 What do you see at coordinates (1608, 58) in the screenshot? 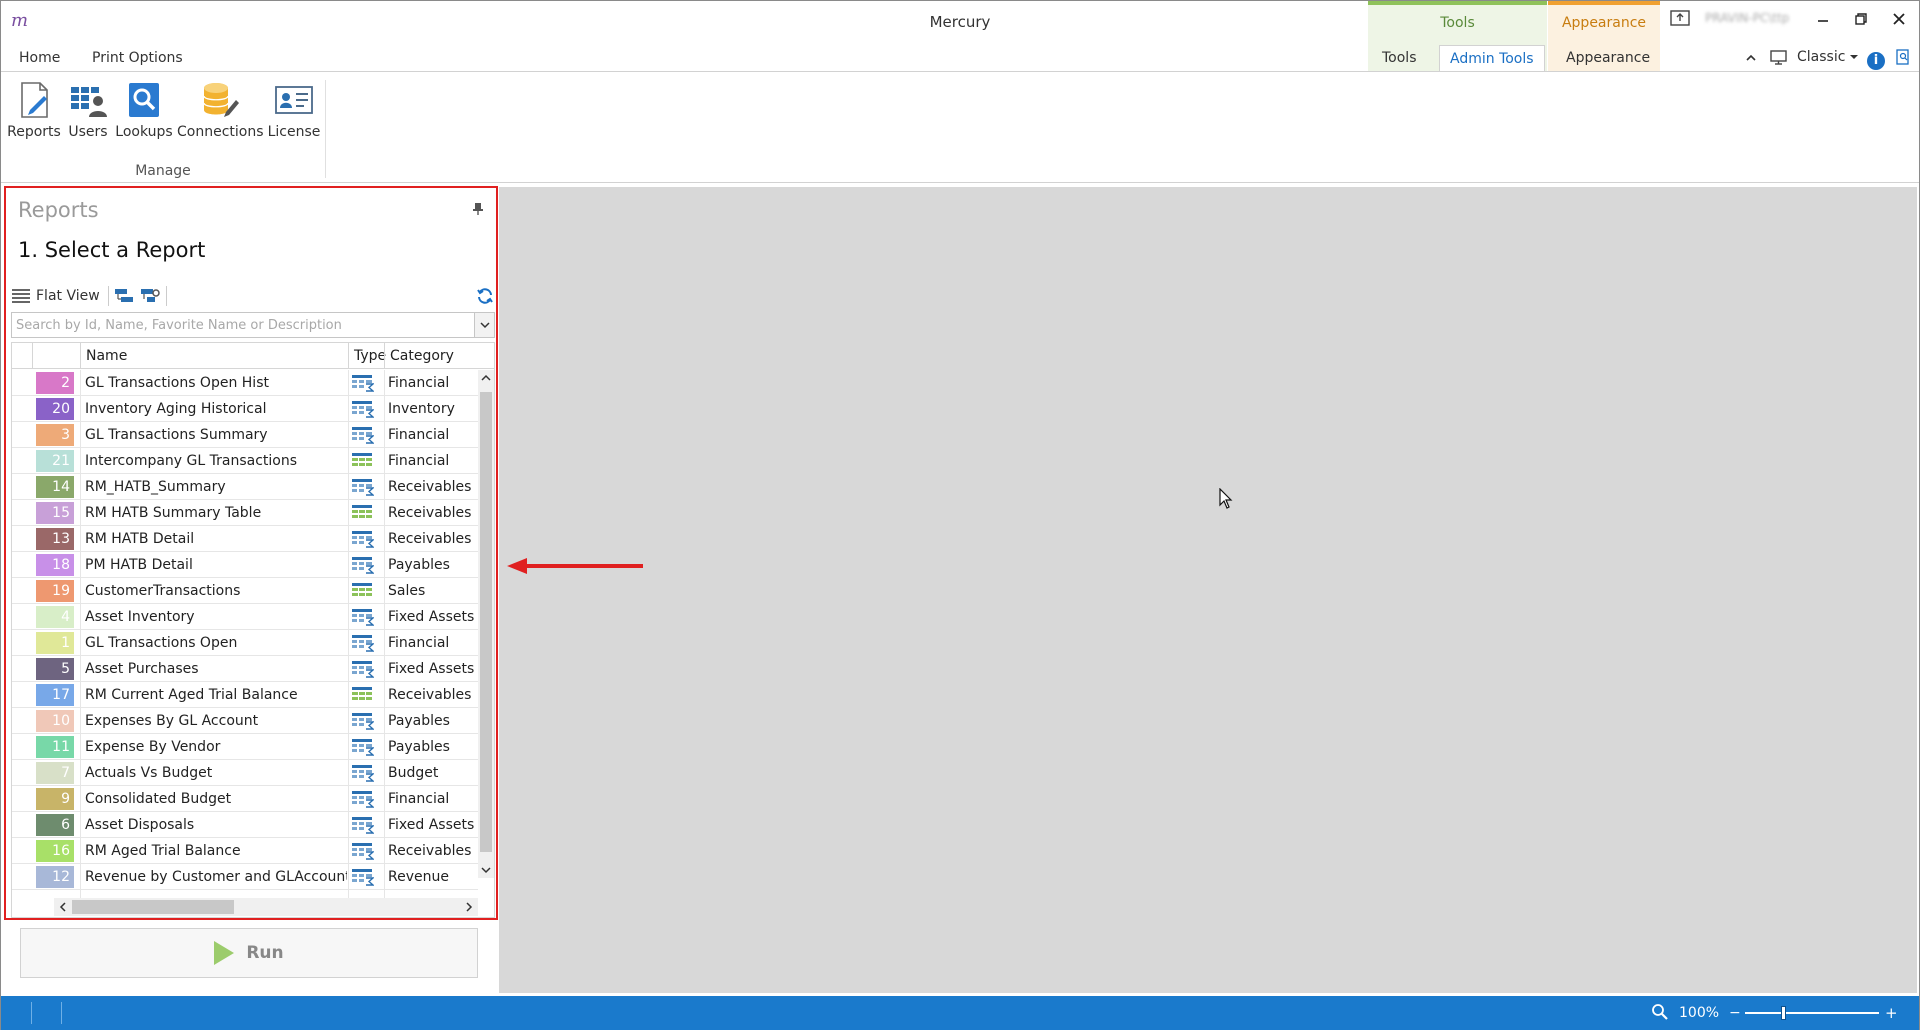
I see `tab-appearance: Appearance` at bounding box center [1608, 58].